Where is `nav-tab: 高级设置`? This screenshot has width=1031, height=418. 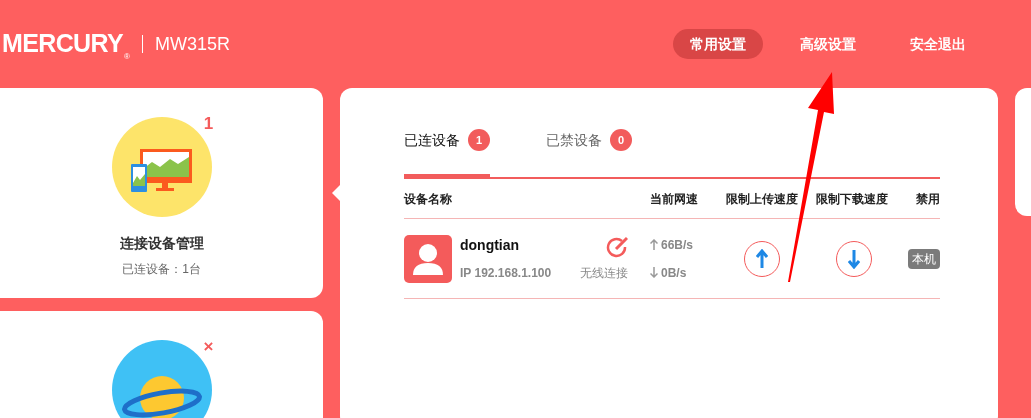 nav-tab: 高级设置 is located at coordinates (828, 44).